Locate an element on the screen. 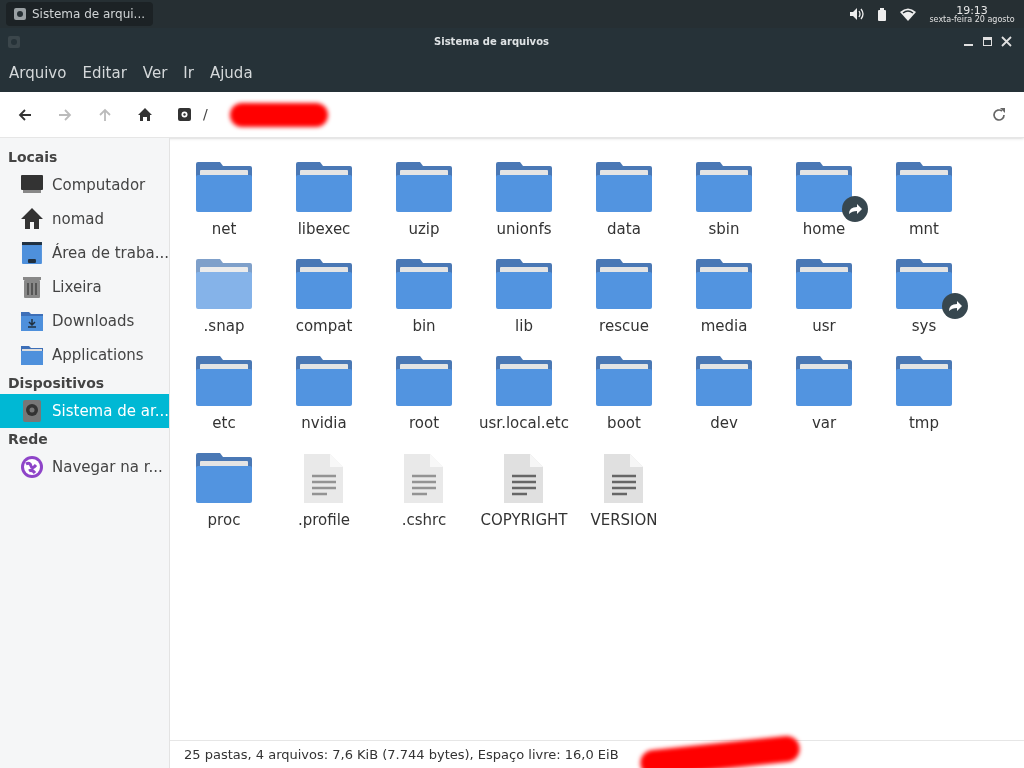 This screenshot has height=768, width=1024. close-icon is located at coordinates (1006, 41).